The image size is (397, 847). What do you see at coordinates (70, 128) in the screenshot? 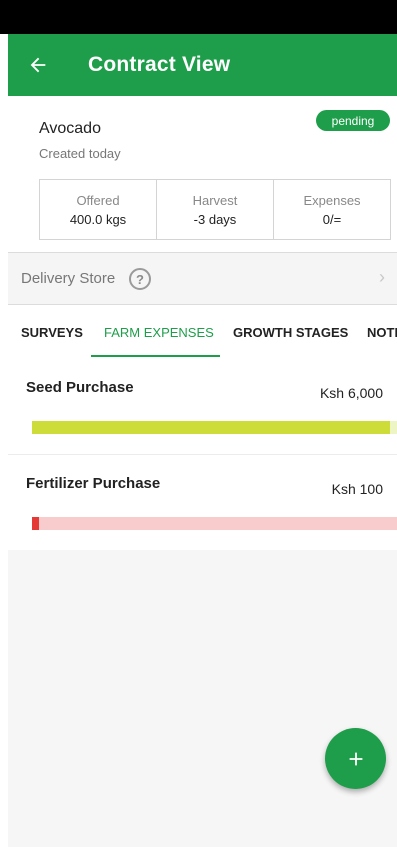
I see `crop-name: Avocado` at bounding box center [70, 128].